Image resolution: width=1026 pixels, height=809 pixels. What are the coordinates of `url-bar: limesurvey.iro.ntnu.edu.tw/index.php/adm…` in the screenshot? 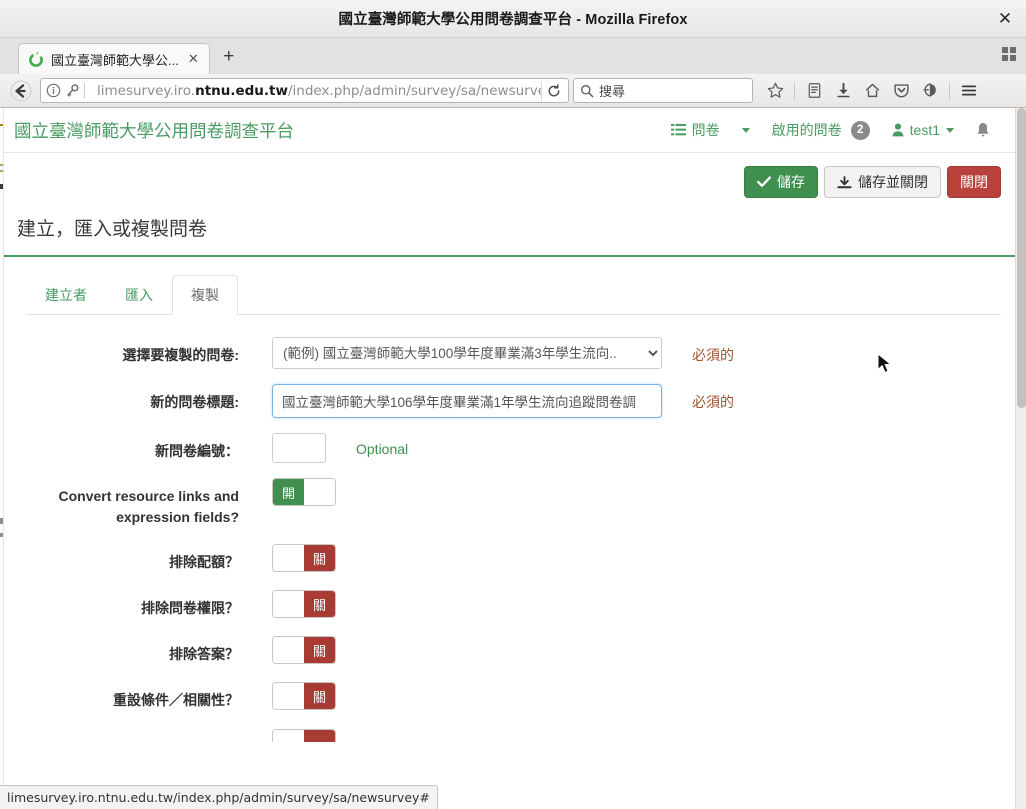 It's located at (304, 90).